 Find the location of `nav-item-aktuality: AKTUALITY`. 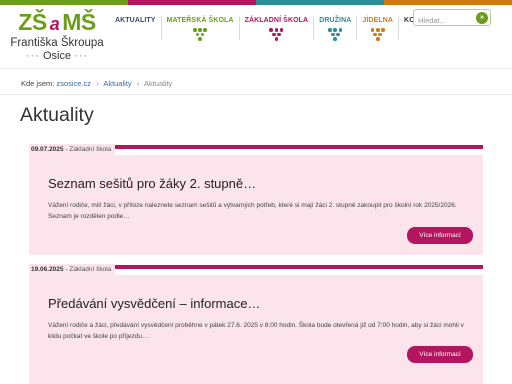

nav-item-aktuality: AKTUALITY is located at coordinates (135, 28).